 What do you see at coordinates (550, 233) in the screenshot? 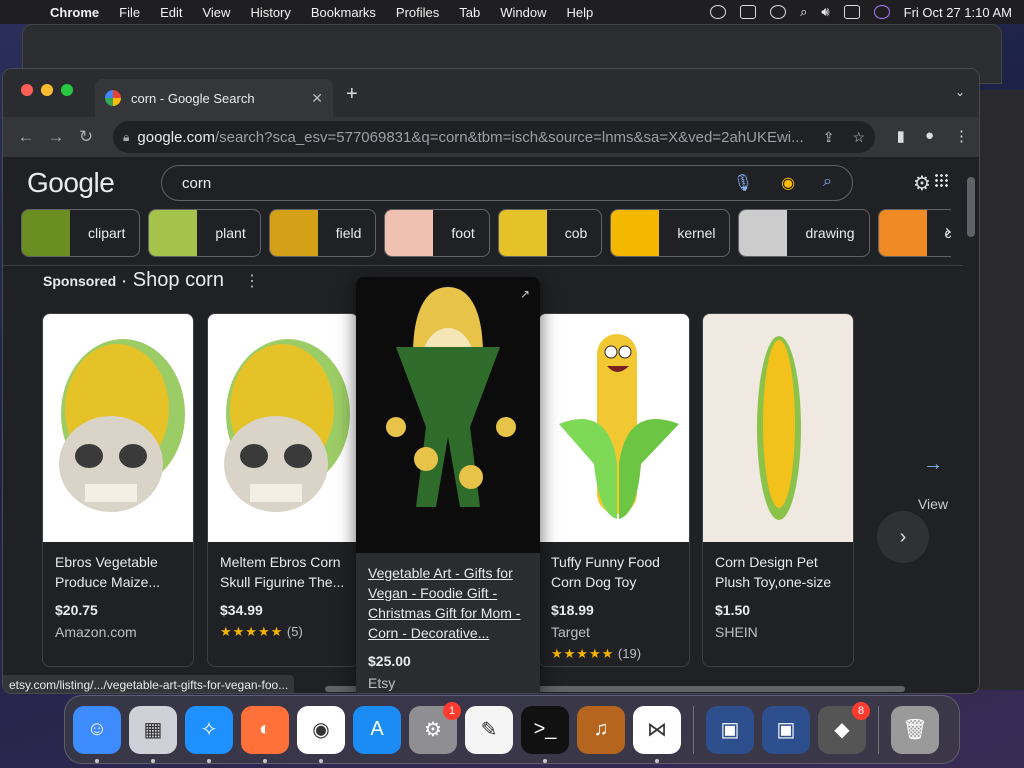
I see `chip-cob: cob` at bounding box center [550, 233].